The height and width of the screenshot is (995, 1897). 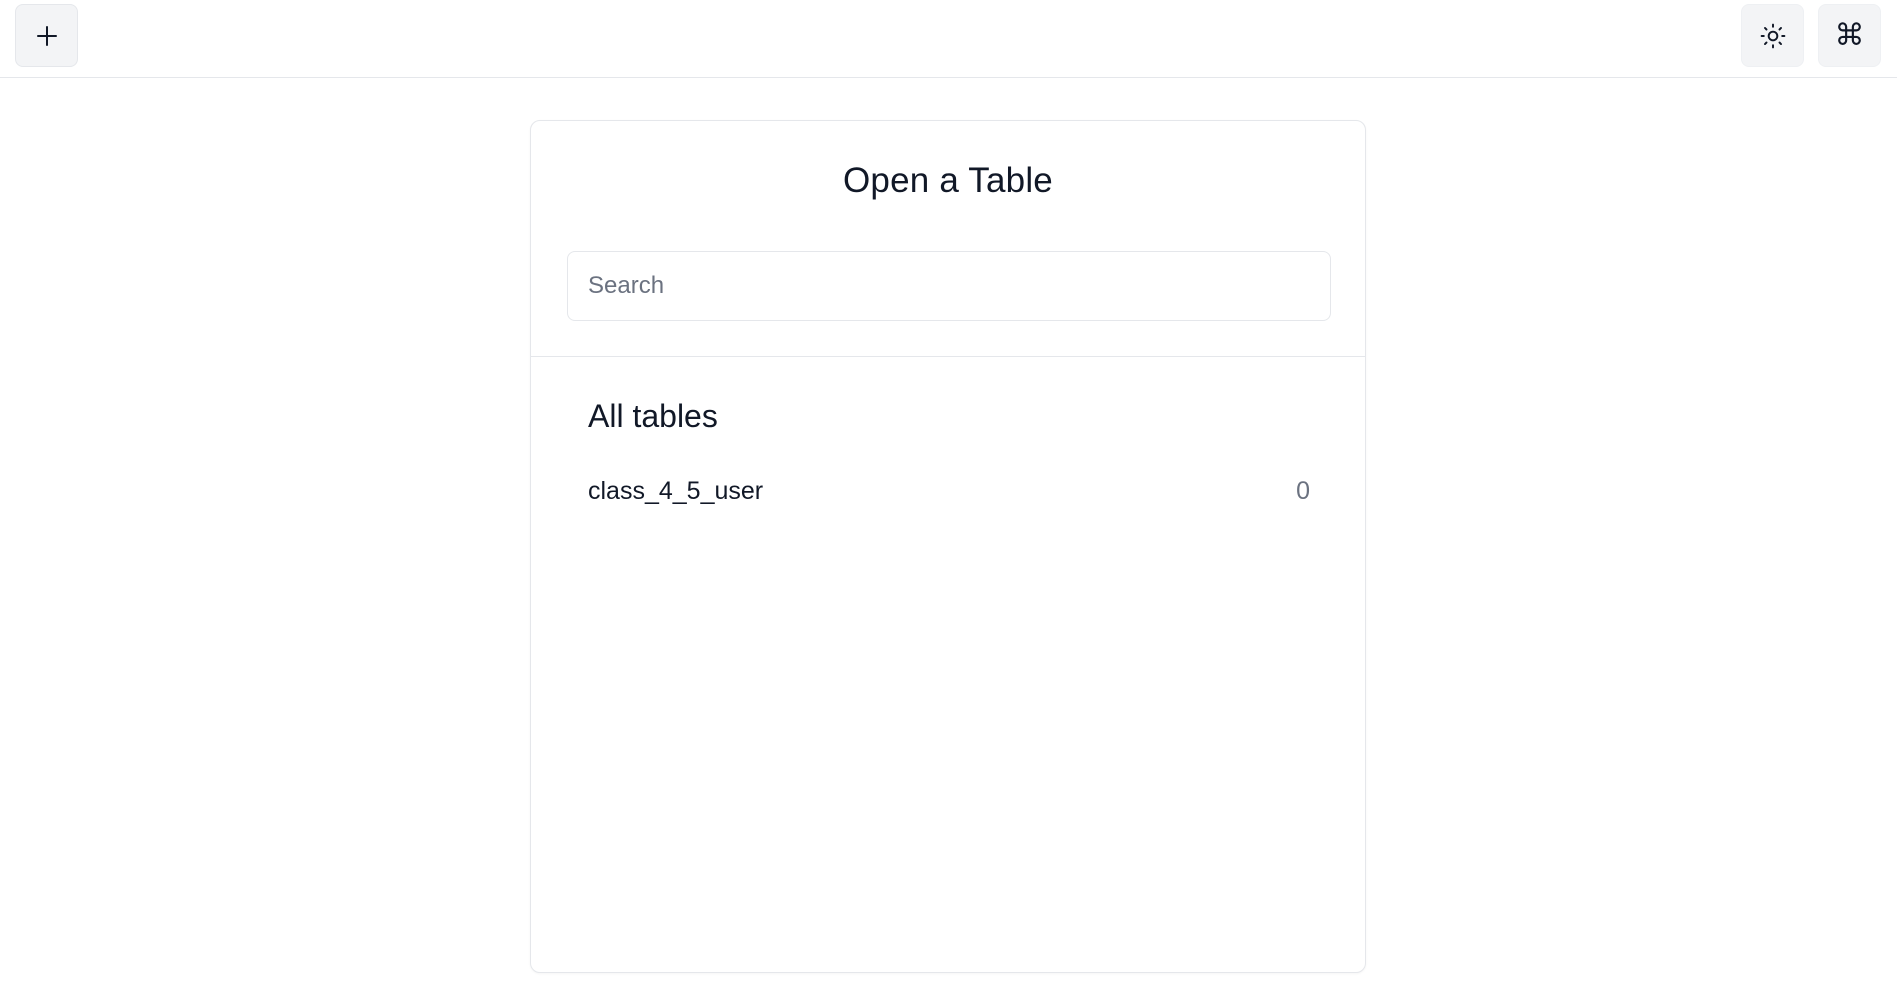 What do you see at coordinates (653, 416) in the screenshot?
I see `section-title: All tables` at bounding box center [653, 416].